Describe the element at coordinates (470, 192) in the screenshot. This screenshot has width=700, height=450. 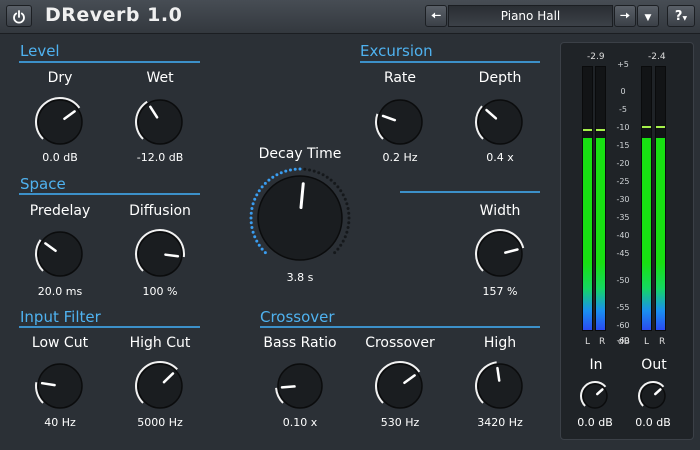
I see `section-width-divider` at that location.